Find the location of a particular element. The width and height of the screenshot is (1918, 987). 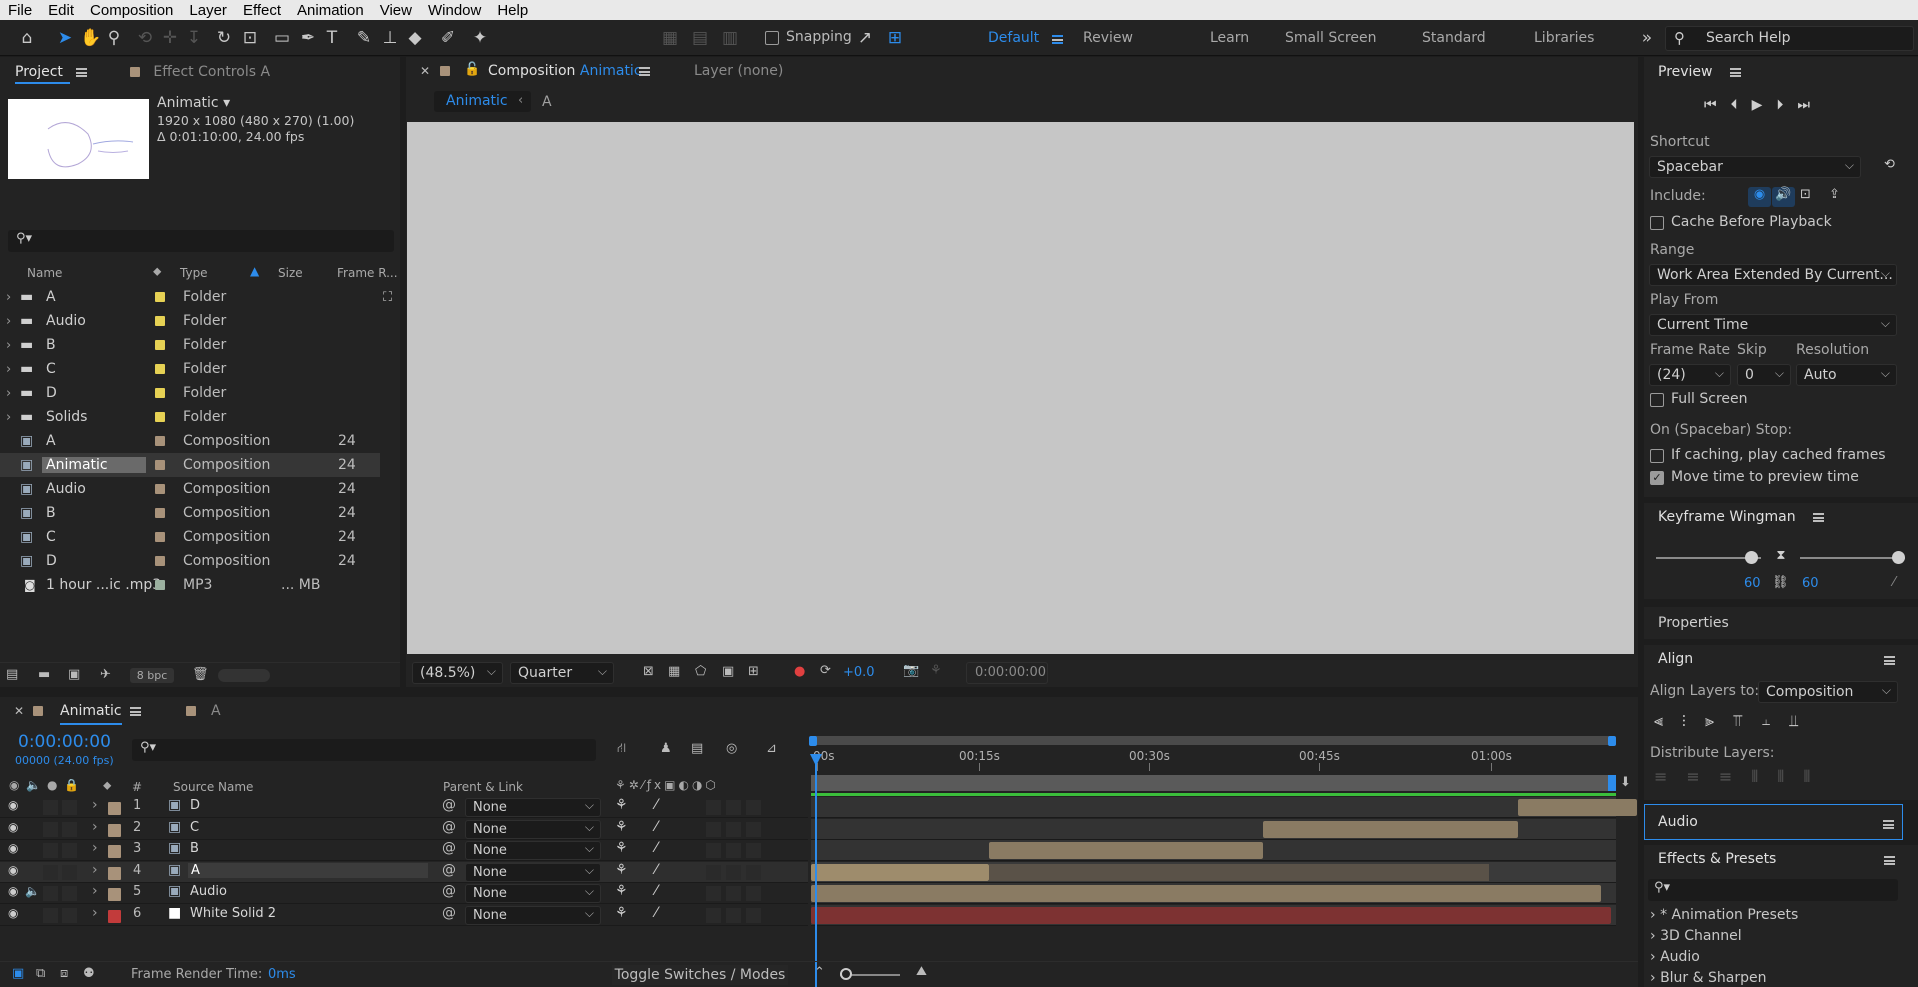

end-handle is located at coordinates (1612, 783).